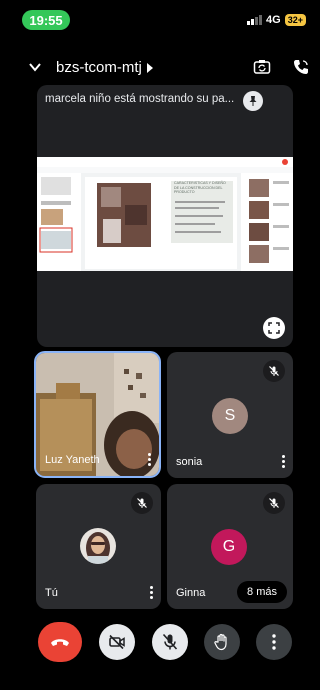 The width and height of the screenshot is (320, 690). What do you see at coordinates (295, 20) in the screenshot?
I see `battery-indicator: 32+` at bounding box center [295, 20].